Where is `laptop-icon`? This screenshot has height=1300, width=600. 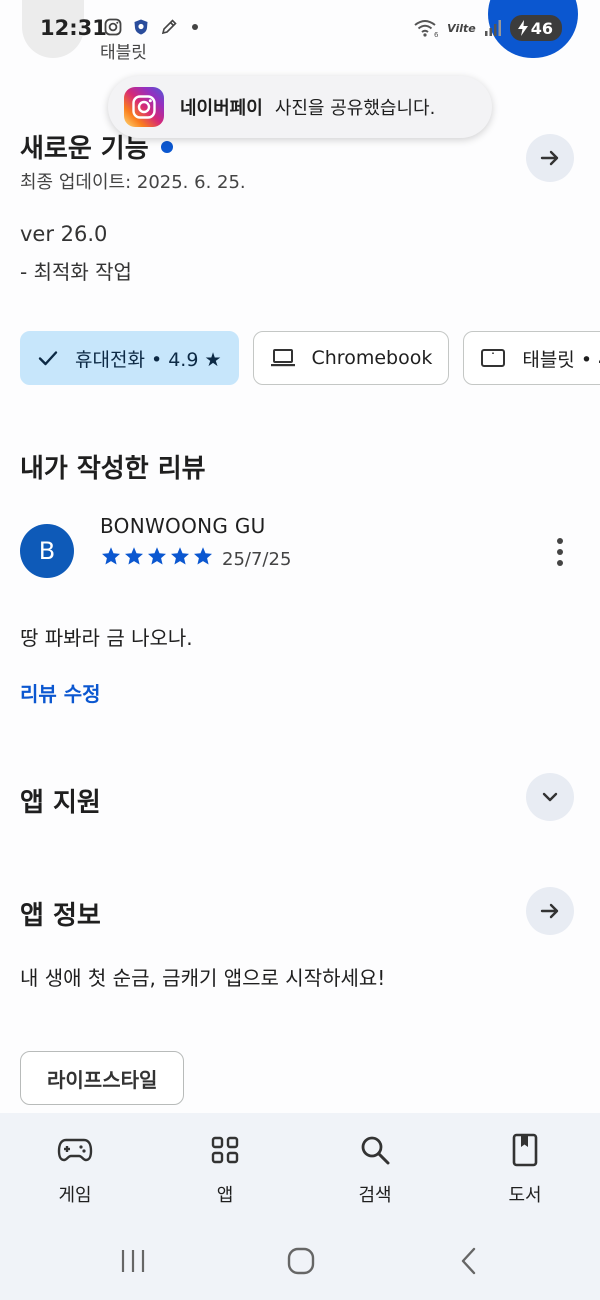 laptop-icon is located at coordinates (283, 358).